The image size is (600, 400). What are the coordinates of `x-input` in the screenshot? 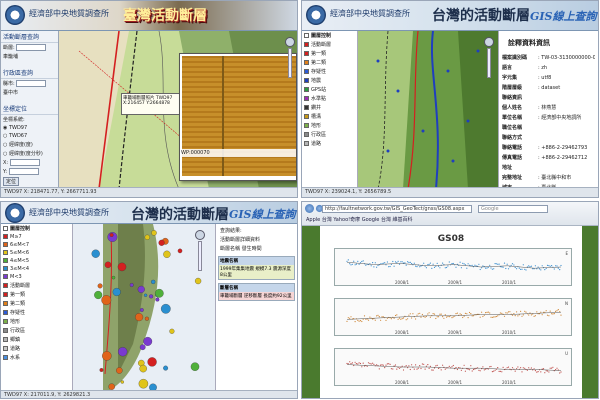 It's located at (24, 162).